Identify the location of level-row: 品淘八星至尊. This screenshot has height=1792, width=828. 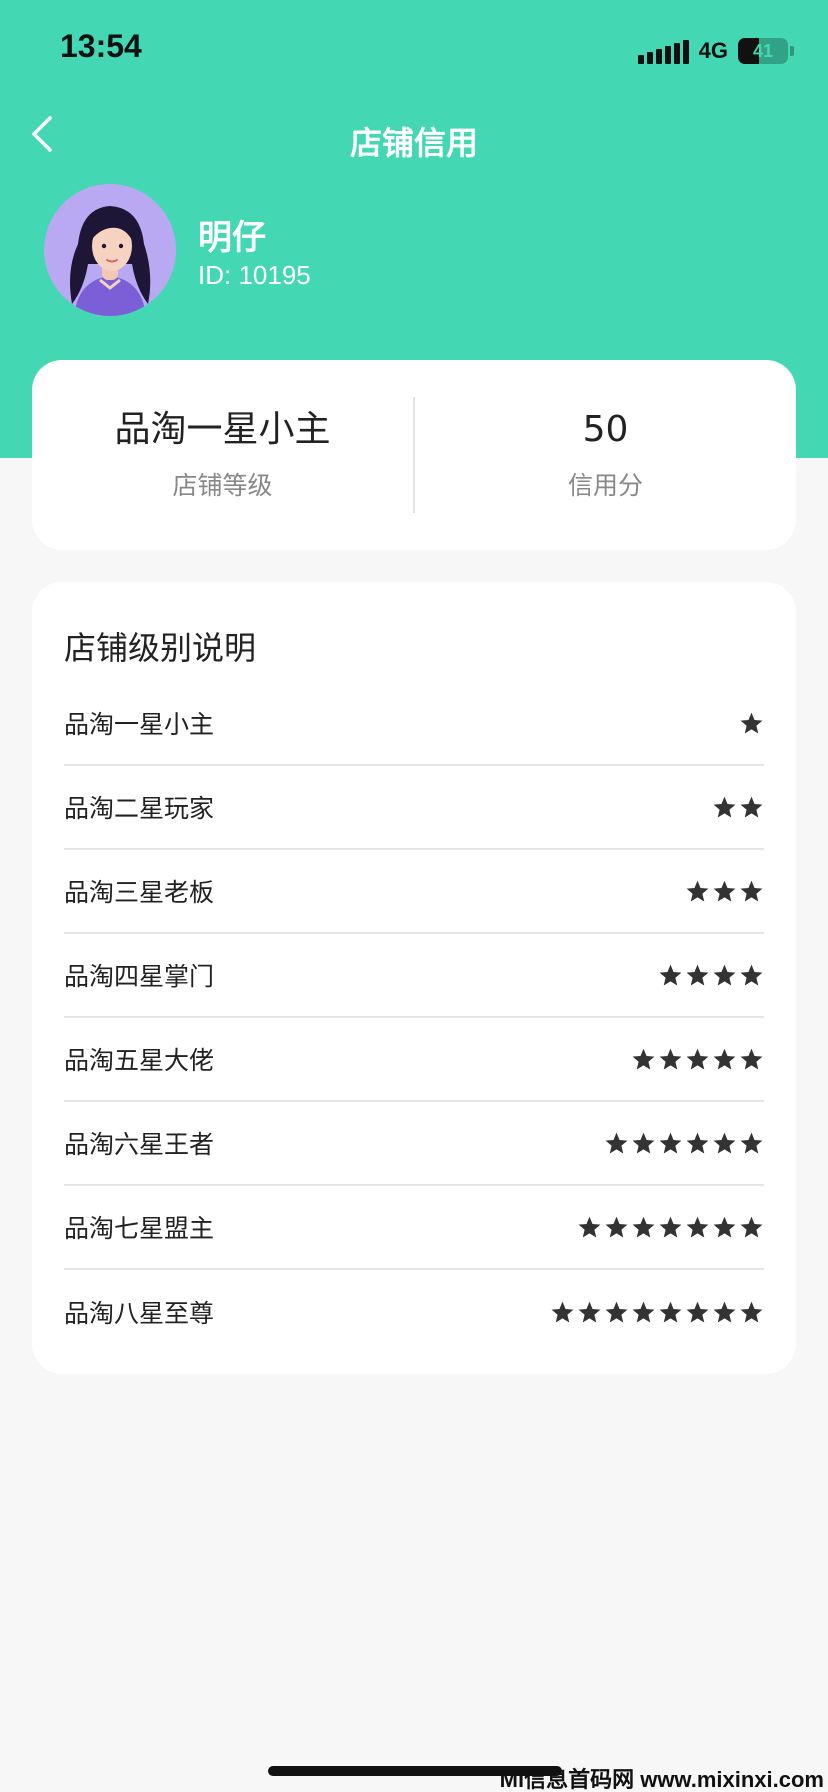
(414, 1312).